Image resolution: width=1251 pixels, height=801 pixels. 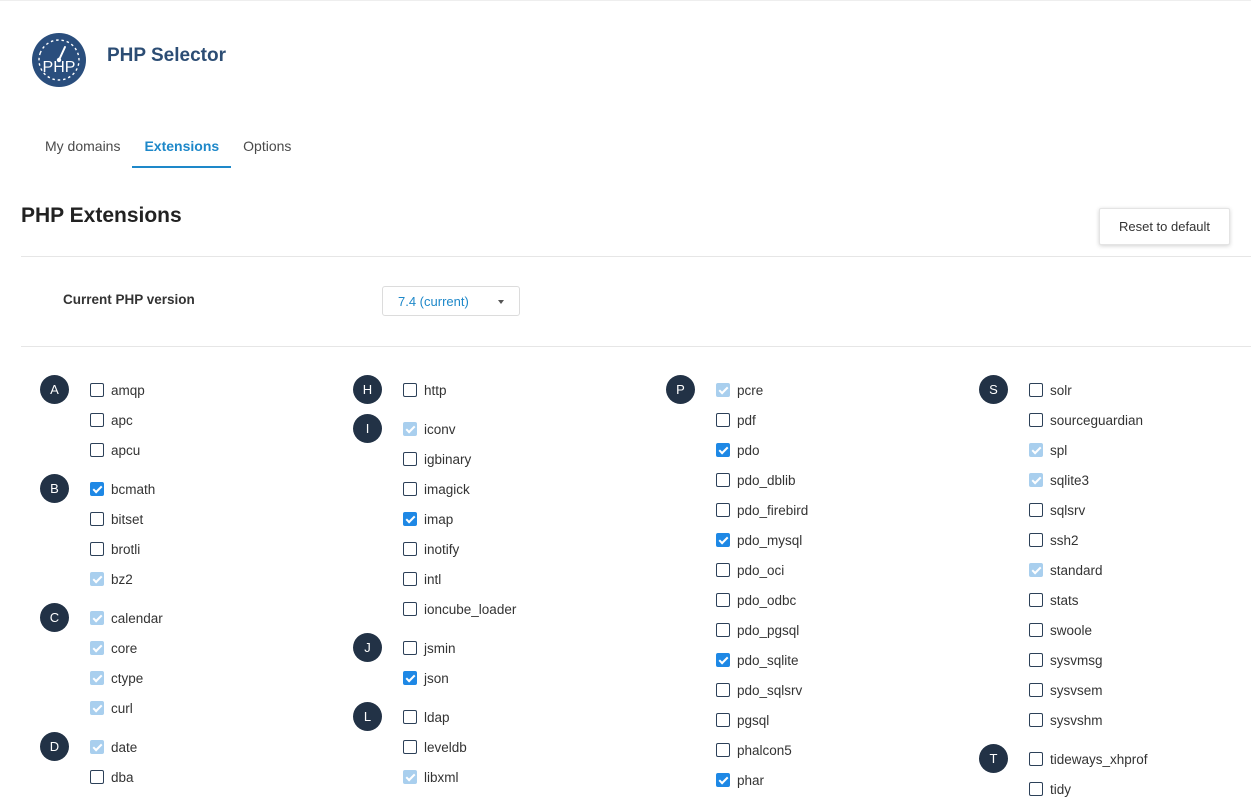 What do you see at coordinates (459, 609) in the screenshot?
I see `extension-ioncube-loader: ioncube_loader` at bounding box center [459, 609].